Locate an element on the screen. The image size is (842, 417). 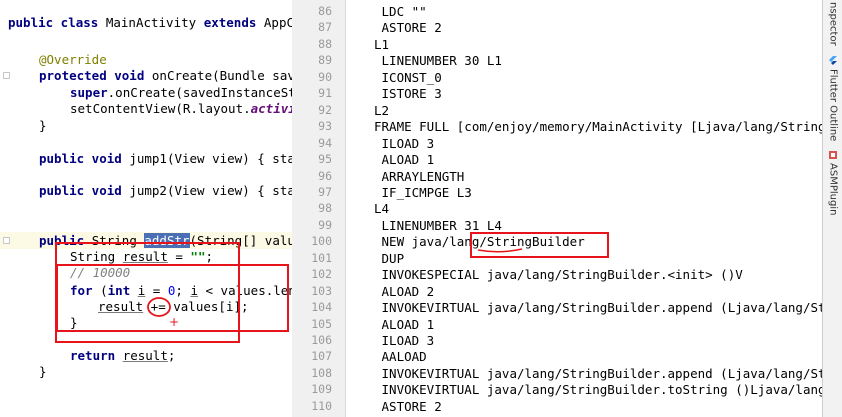
bytecode-line: NEW java/lang/StringBuilder is located at coordinates (479, 242).